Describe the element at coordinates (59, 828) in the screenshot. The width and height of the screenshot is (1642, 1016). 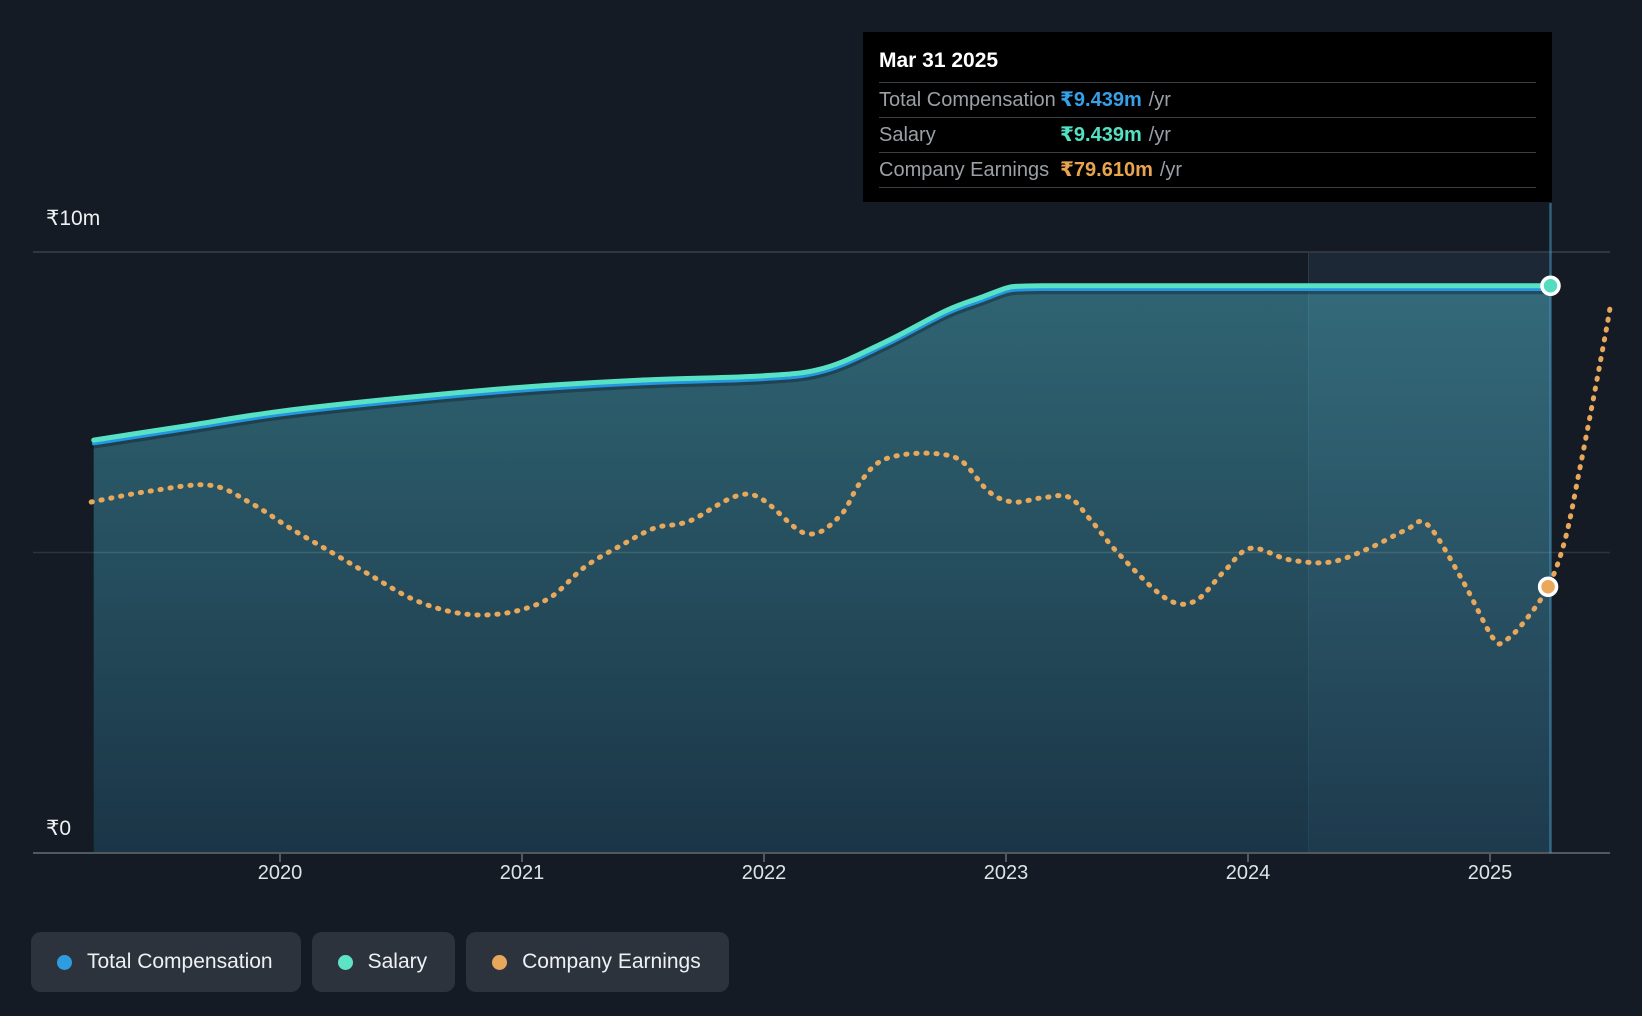
I see `y-axis-label-0: ₹0` at that location.